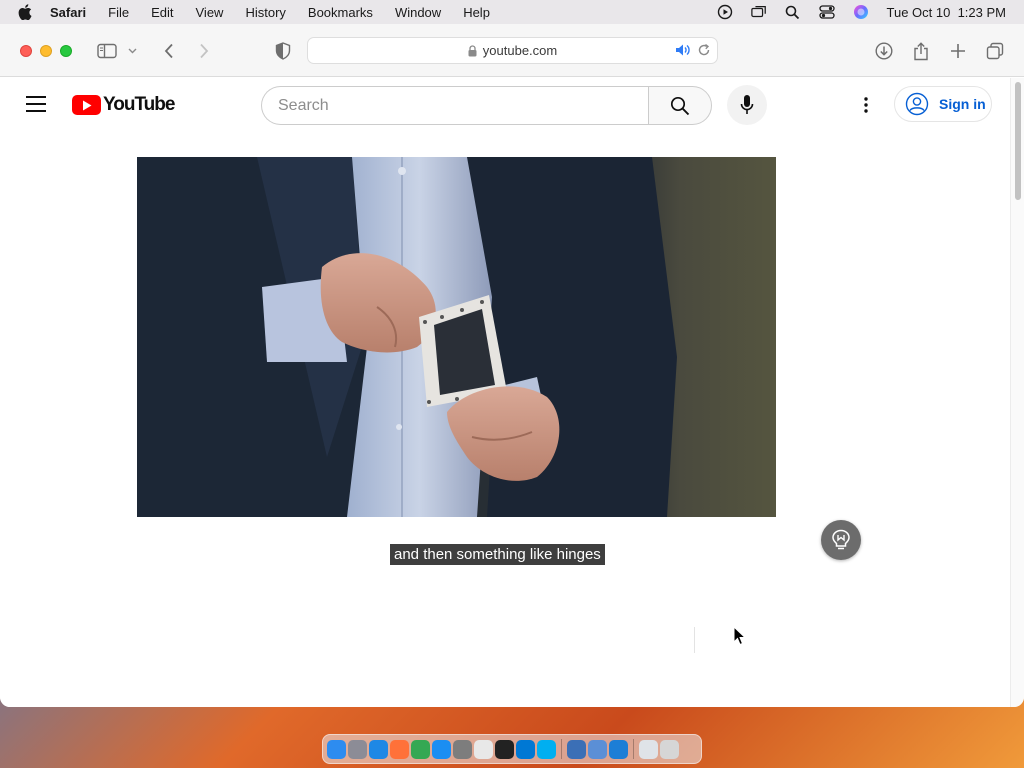 This screenshot has height=768, width=1024. Describe the element at coordinates (826, 12) in the screenshot. I see `control-center-icon` at that location.